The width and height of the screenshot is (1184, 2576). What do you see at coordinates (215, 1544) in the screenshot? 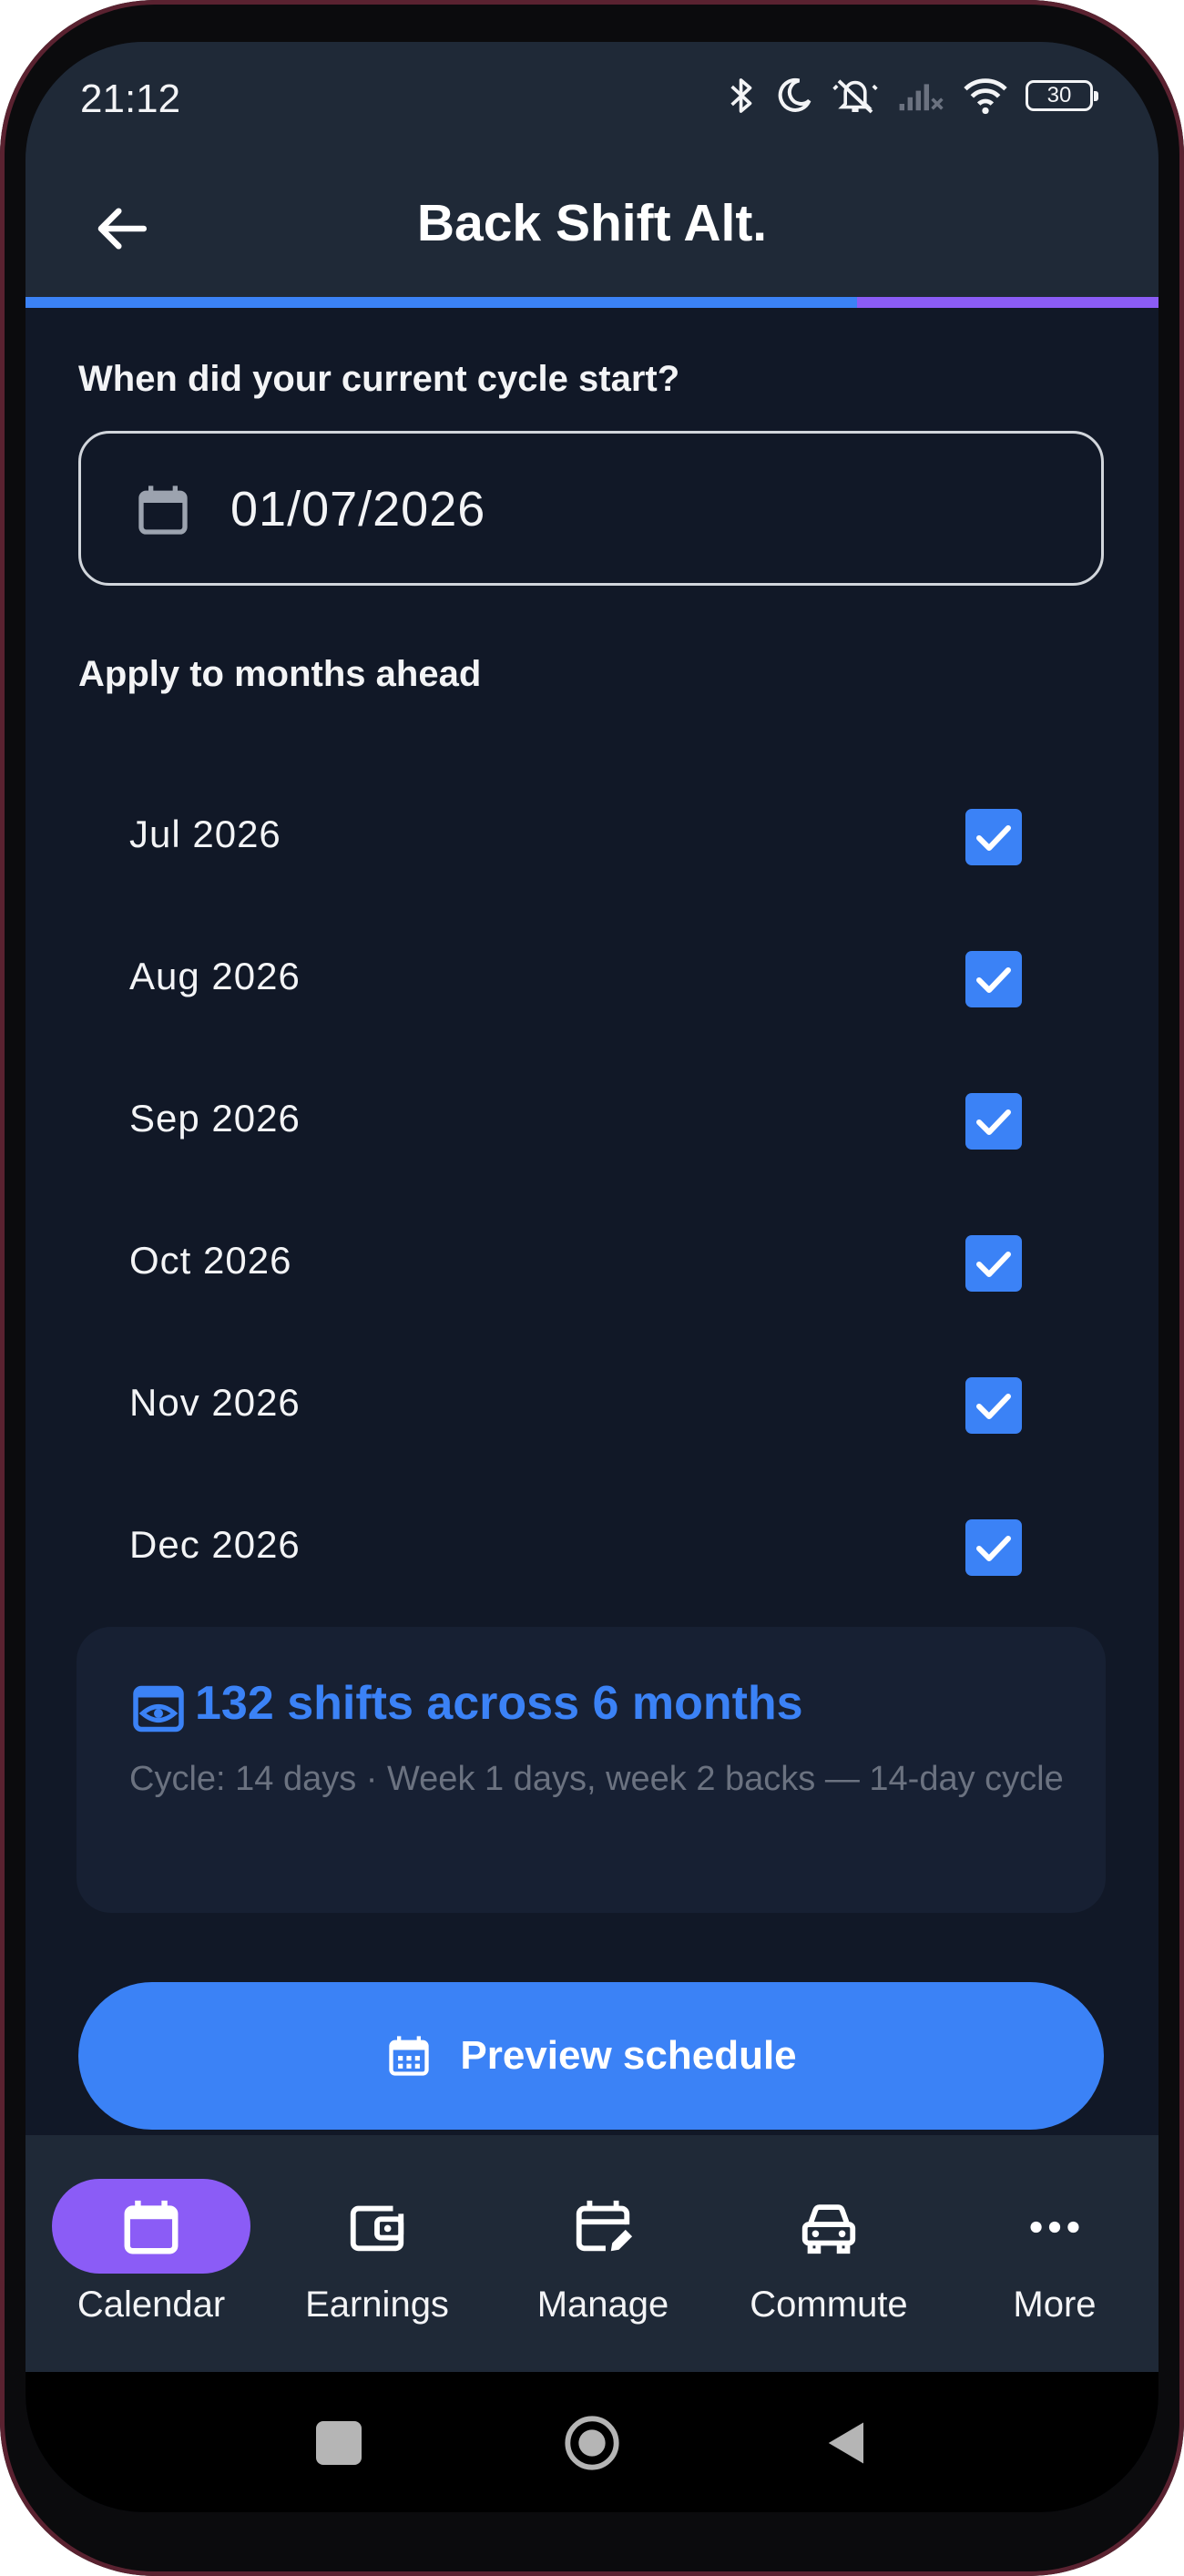
I see `month-label: Dec 2026` at bounding box center [215, 1544].